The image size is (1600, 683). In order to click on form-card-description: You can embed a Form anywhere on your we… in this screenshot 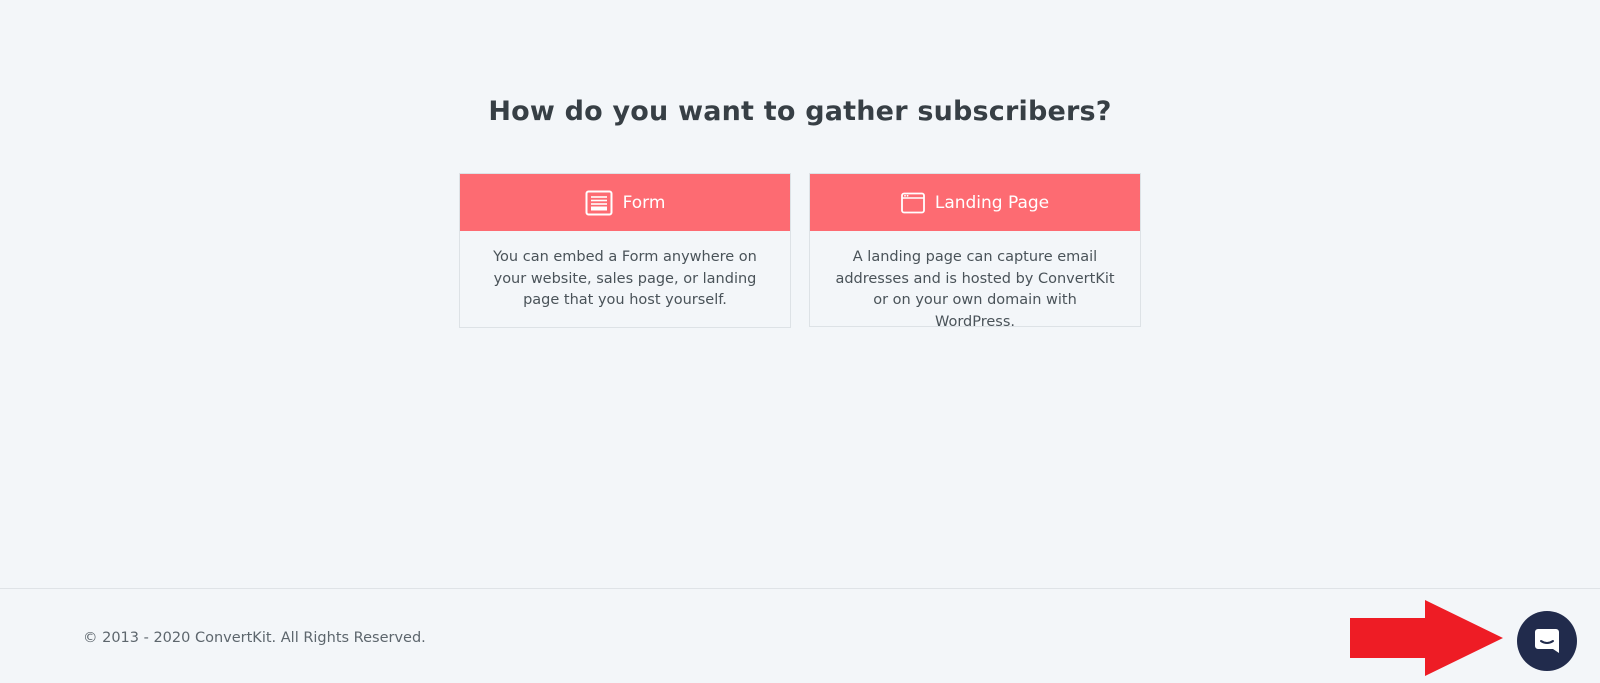, I will do `click(625, 278)`.